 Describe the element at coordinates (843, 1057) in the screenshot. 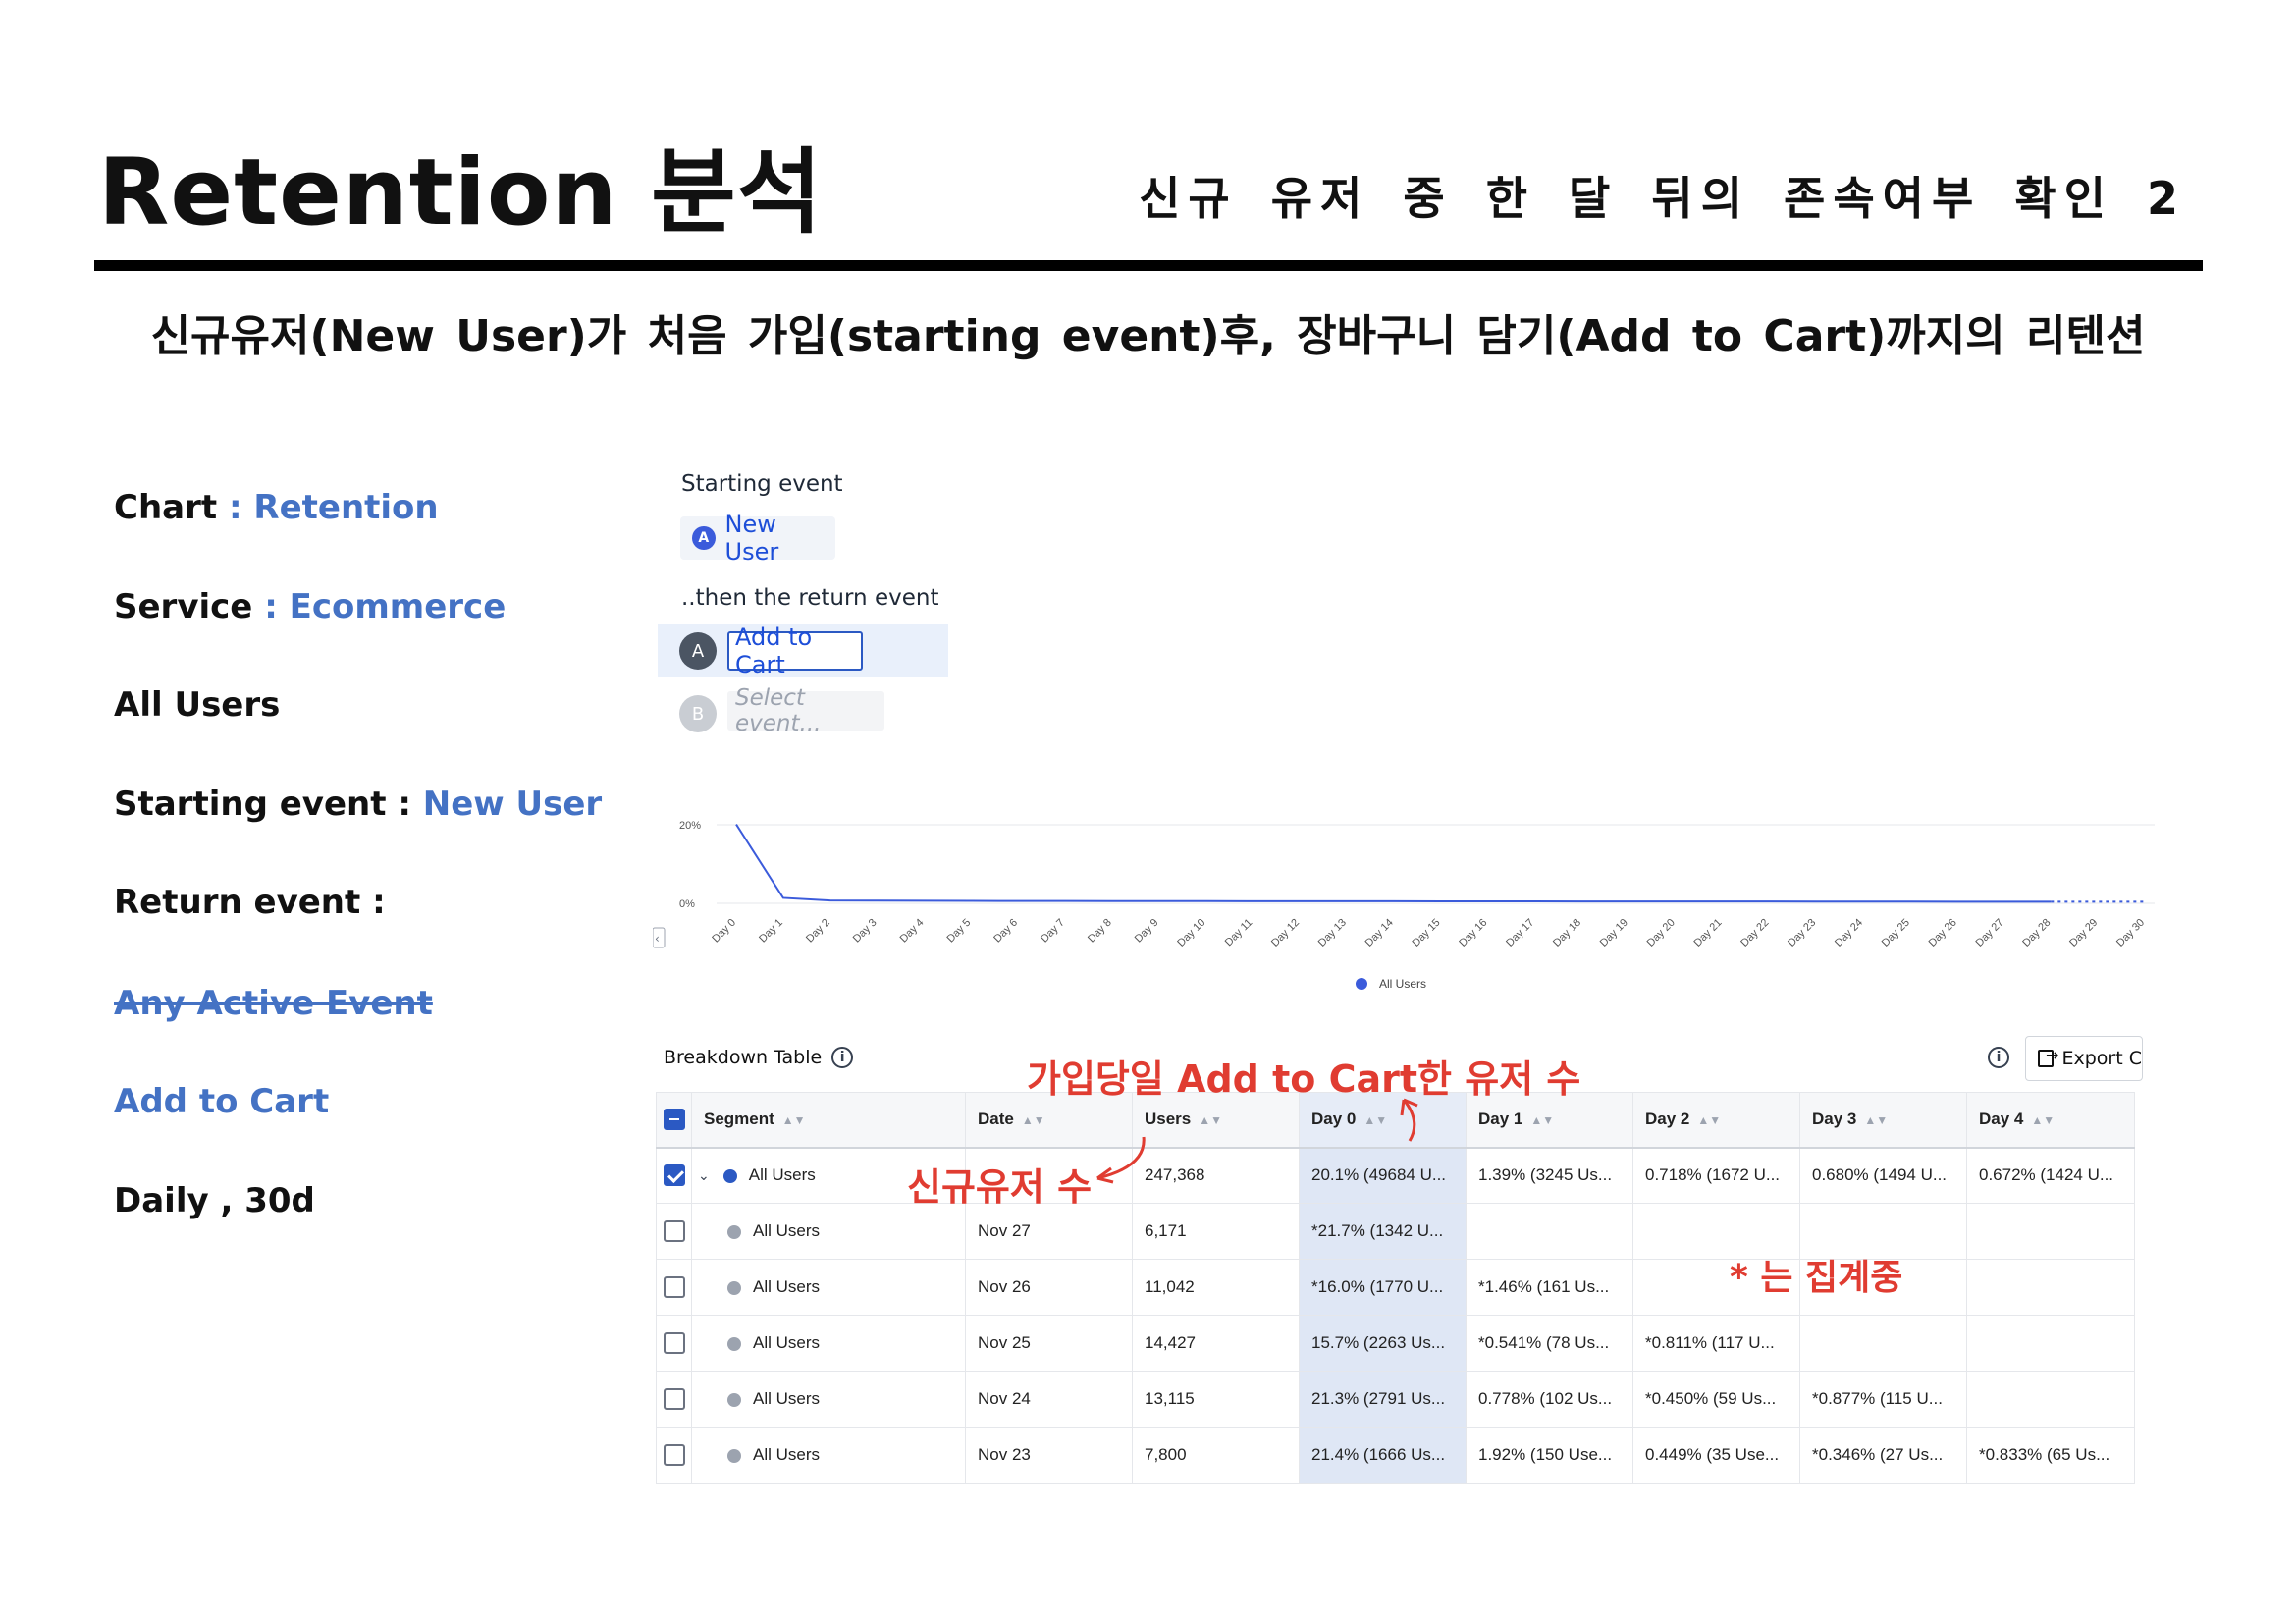

I see `info-icon: i` at that location.